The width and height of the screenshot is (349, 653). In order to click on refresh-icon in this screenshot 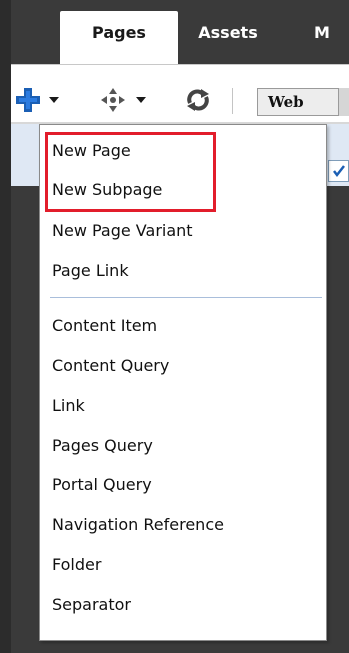, I will do `click(198, 100)`.